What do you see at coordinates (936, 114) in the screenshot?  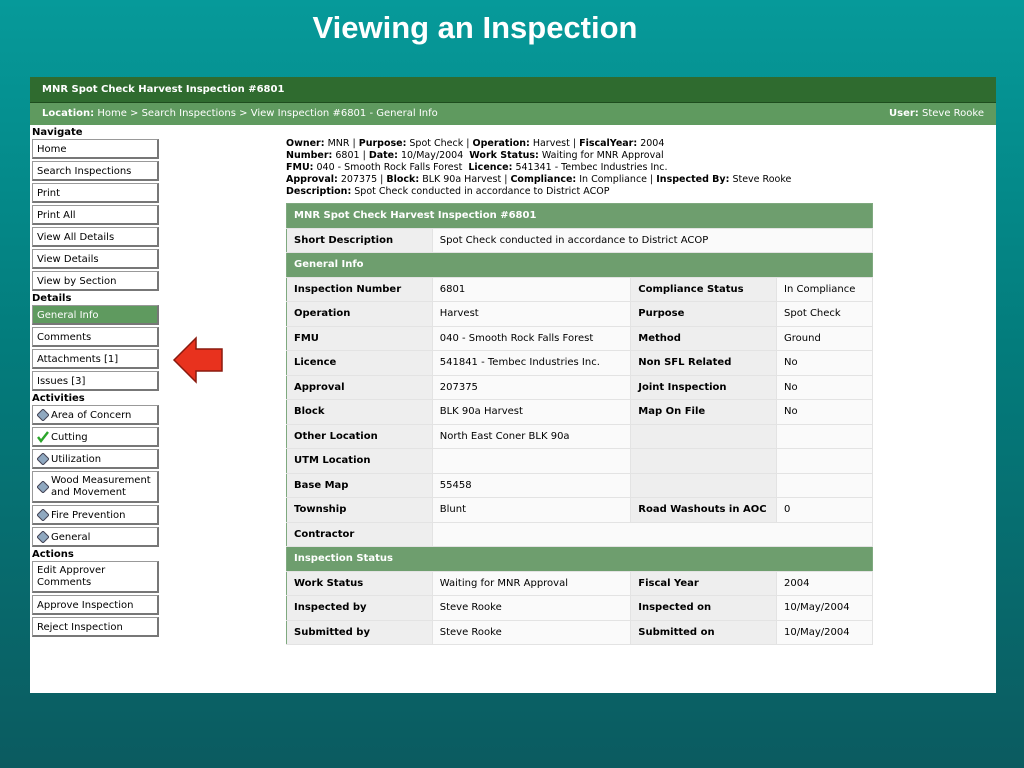 I see `user-info: User: Steve Rooke` at bounding box center [936, 114].